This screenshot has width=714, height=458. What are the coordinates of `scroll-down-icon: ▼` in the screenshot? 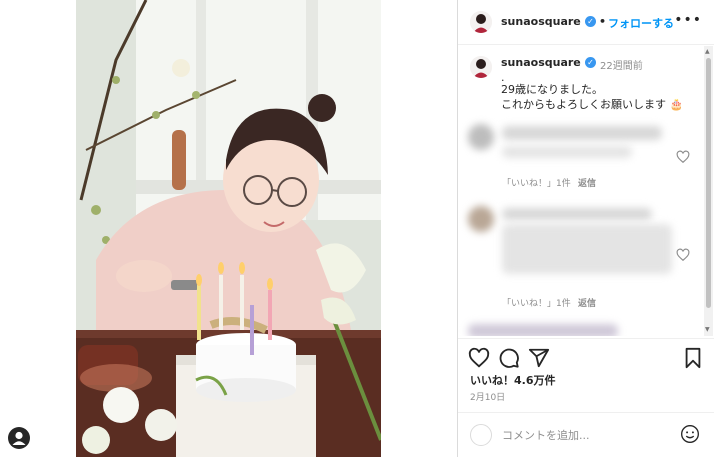 It's located at (707, 329).